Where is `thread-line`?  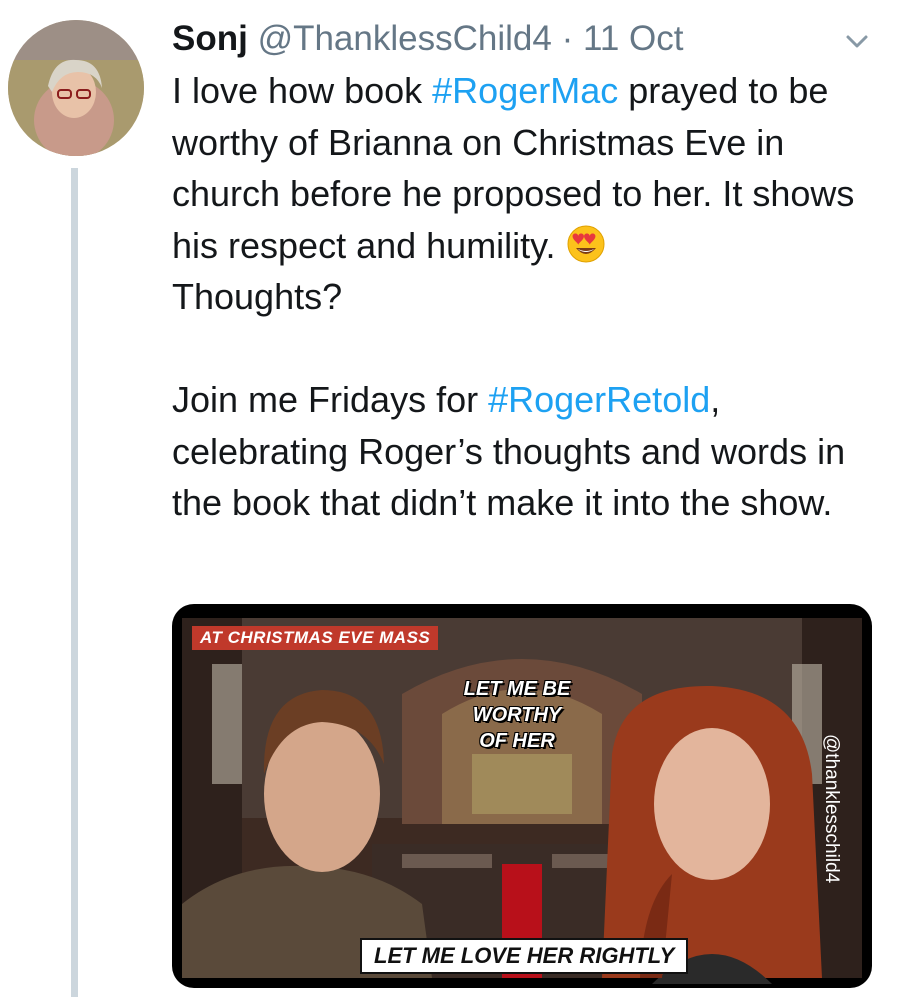 thread-line is located at coordinates (74, 582).